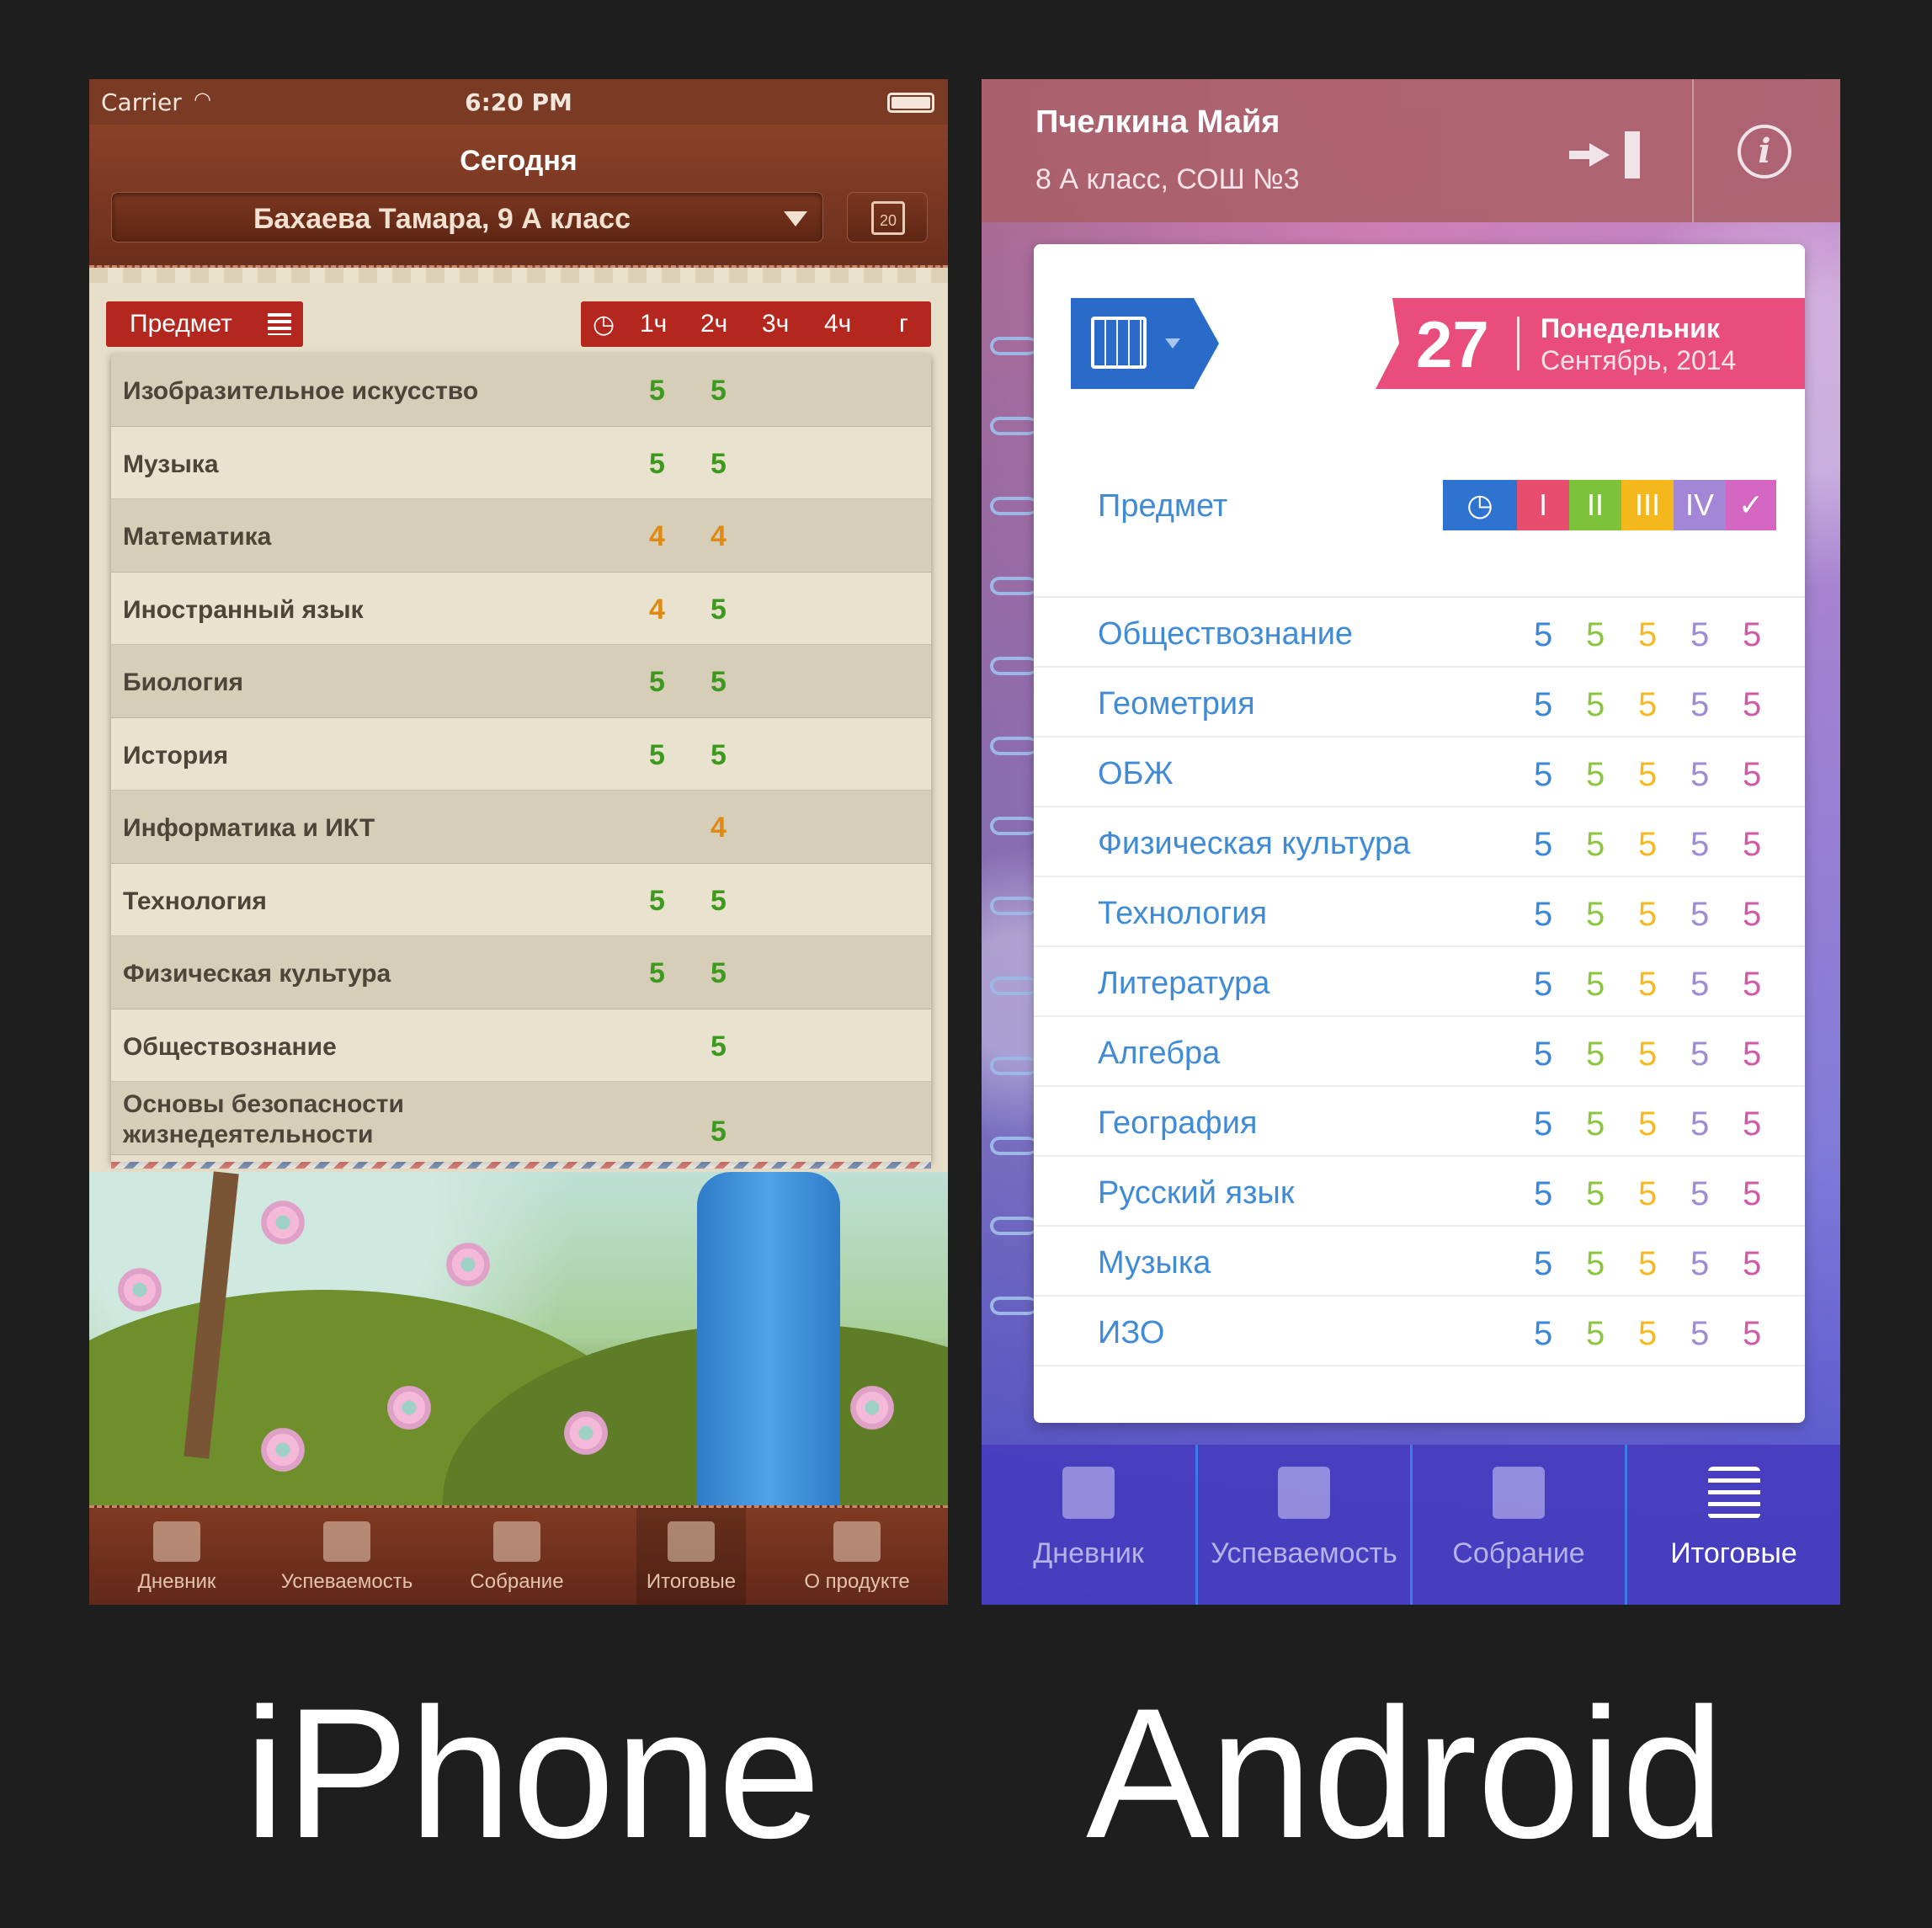  Describe the element at coordinates (521, 681) in the screenshot. I see `table-row: Биология 5 5` at that location.